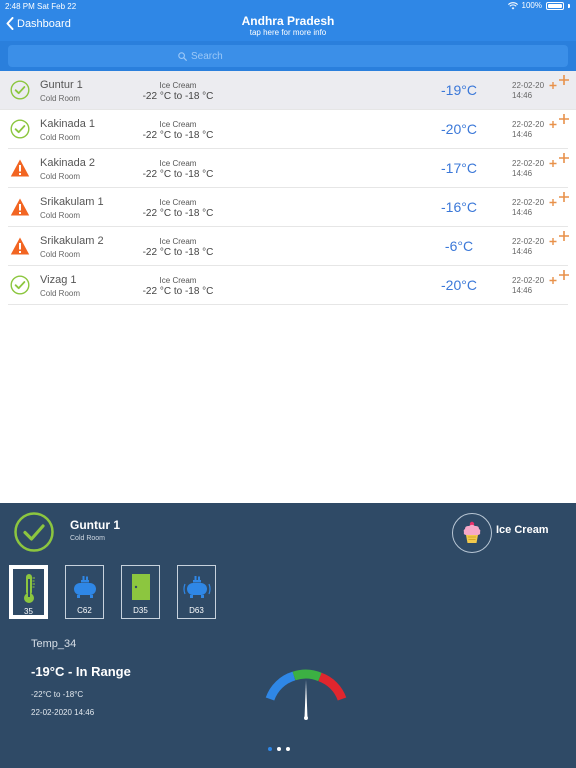 The width and height of the screenshot is (576, 768). I want to click on gauge-arc-ok, so click(307, 675).